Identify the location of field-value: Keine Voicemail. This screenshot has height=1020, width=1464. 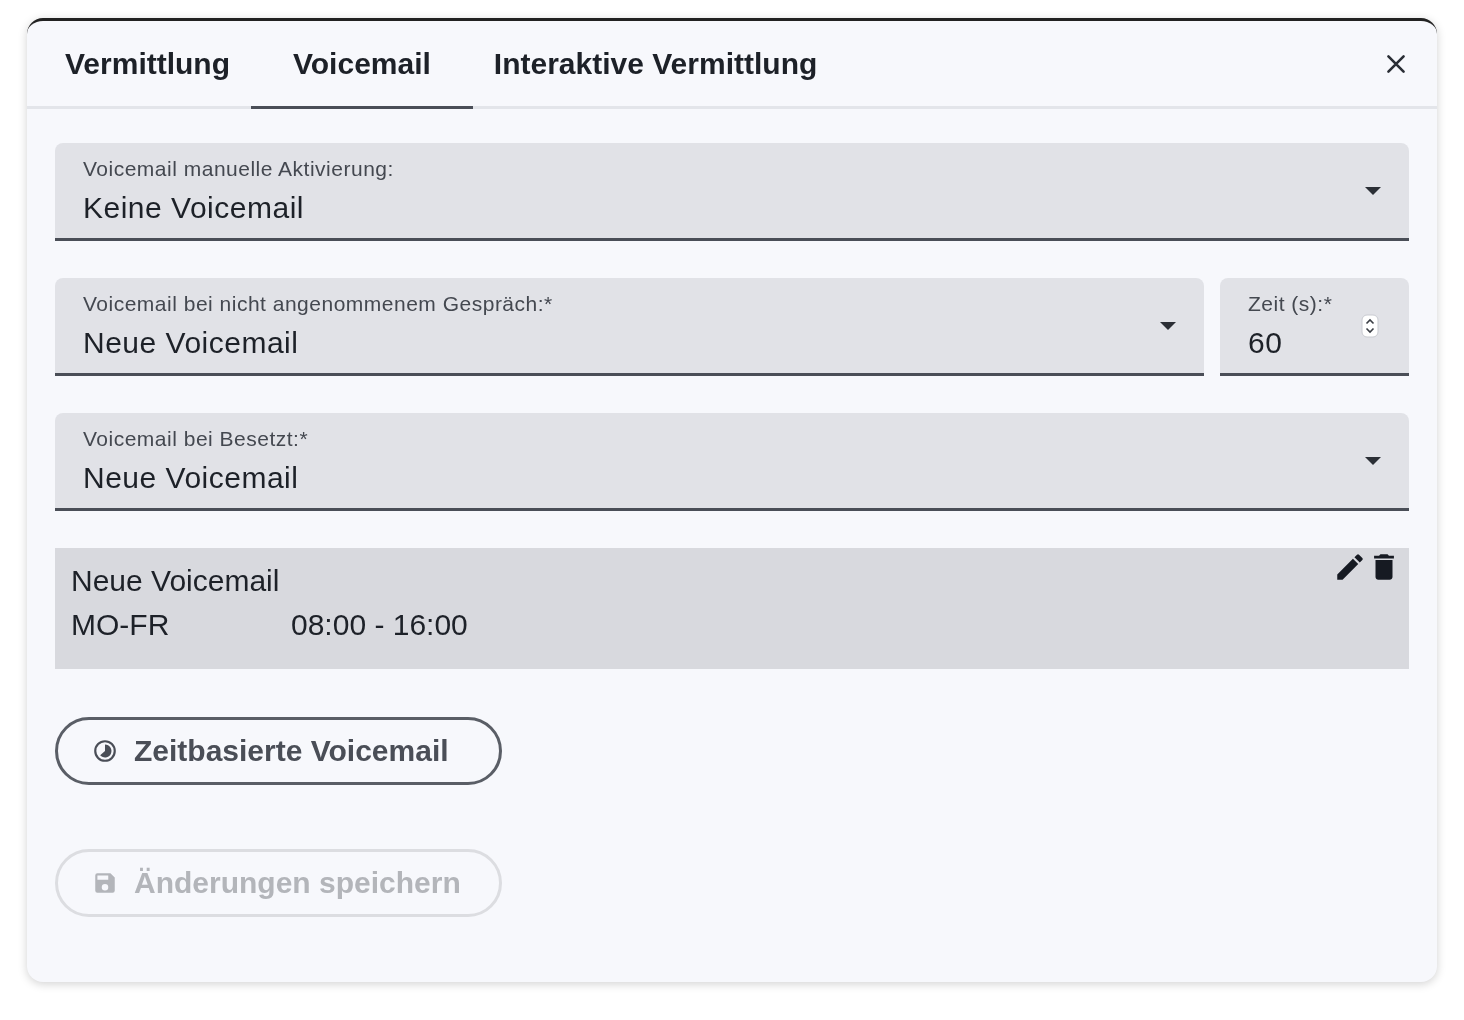
(194, 207).